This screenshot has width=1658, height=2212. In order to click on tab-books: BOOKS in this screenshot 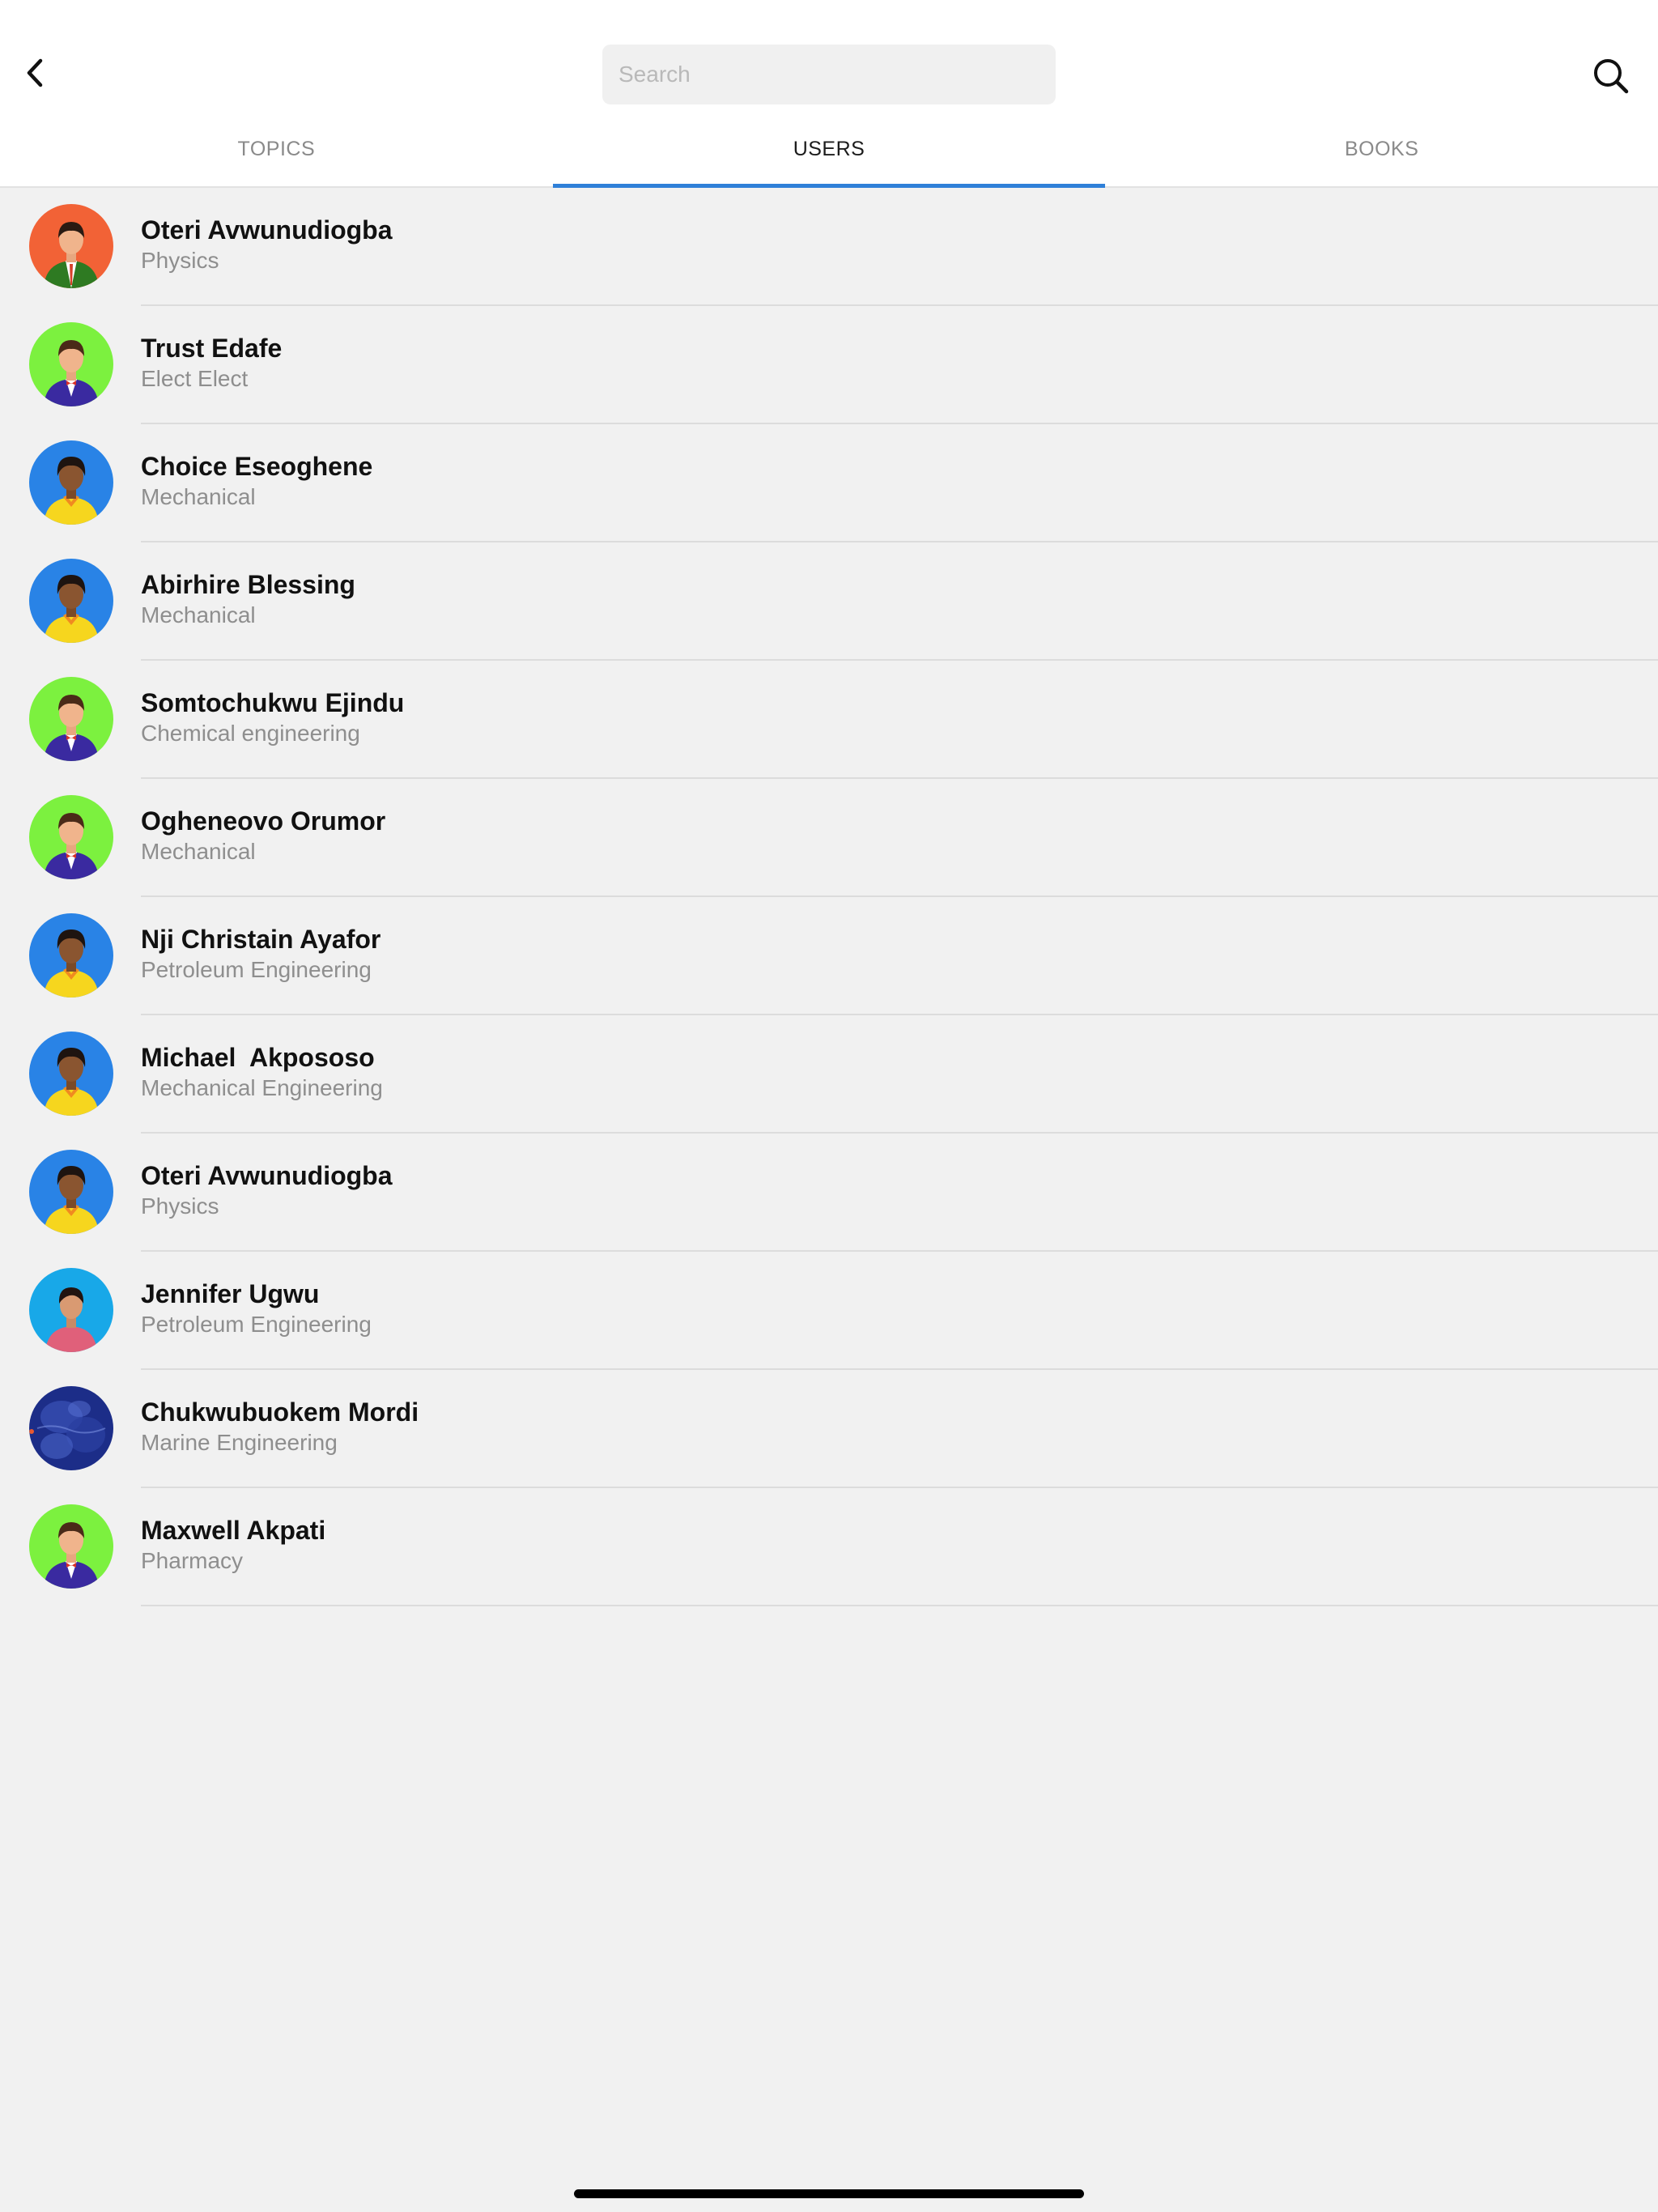, I will do `click(1381, 155)`.